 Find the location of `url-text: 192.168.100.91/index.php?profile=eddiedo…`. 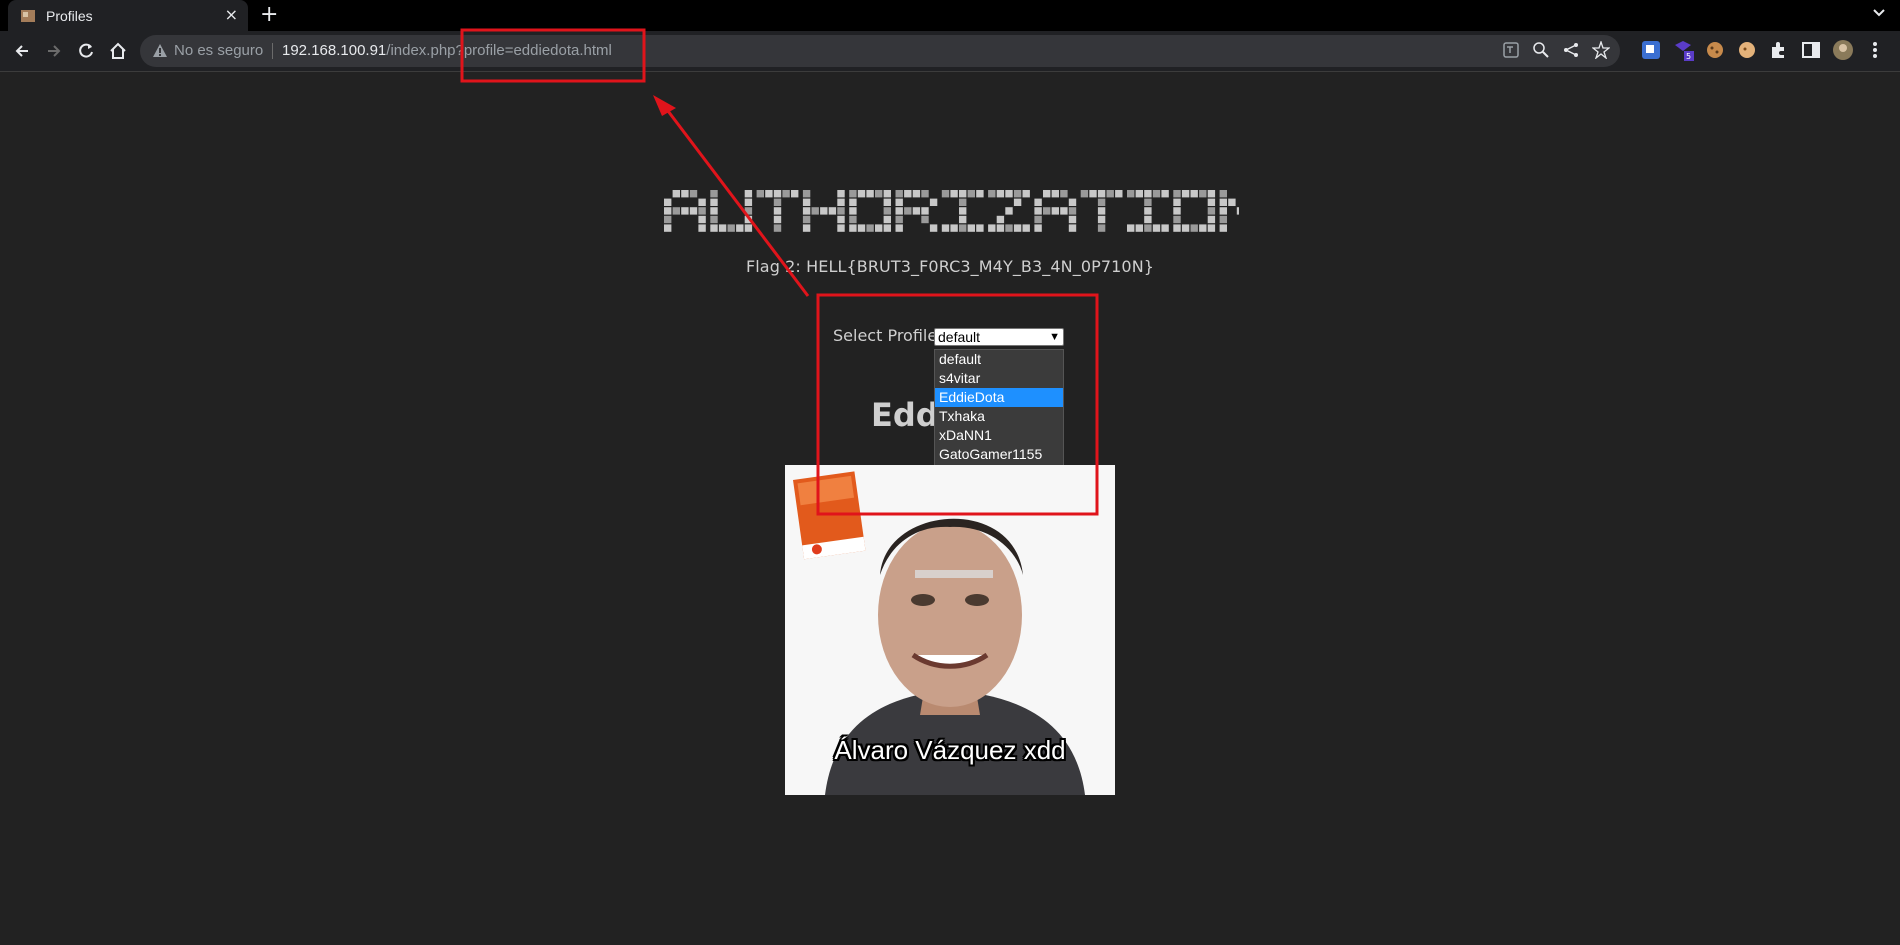

url-text: 192.168.100.91/index.php?profile=eddiedo… is located at coordinates (447, 50).